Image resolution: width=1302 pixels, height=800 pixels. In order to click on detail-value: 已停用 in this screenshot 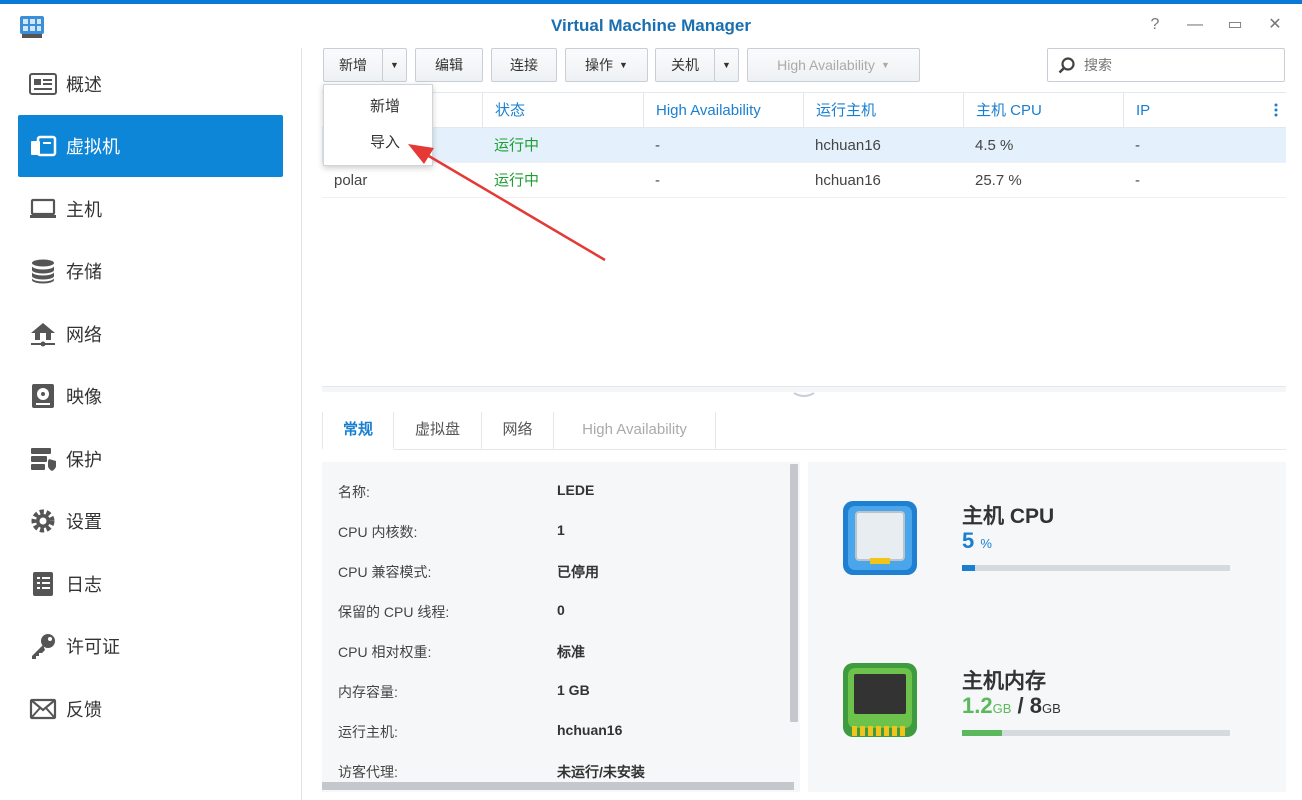, I will do `click(578, 572)`.